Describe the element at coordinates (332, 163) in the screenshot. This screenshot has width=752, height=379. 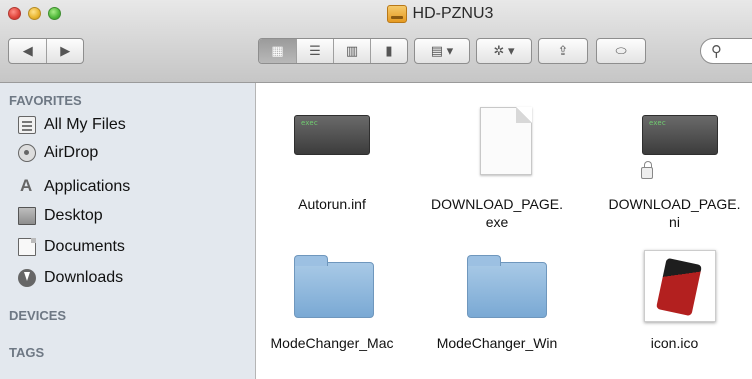
I see `file-item-autorun-inf: Autorun.inf` at that location.